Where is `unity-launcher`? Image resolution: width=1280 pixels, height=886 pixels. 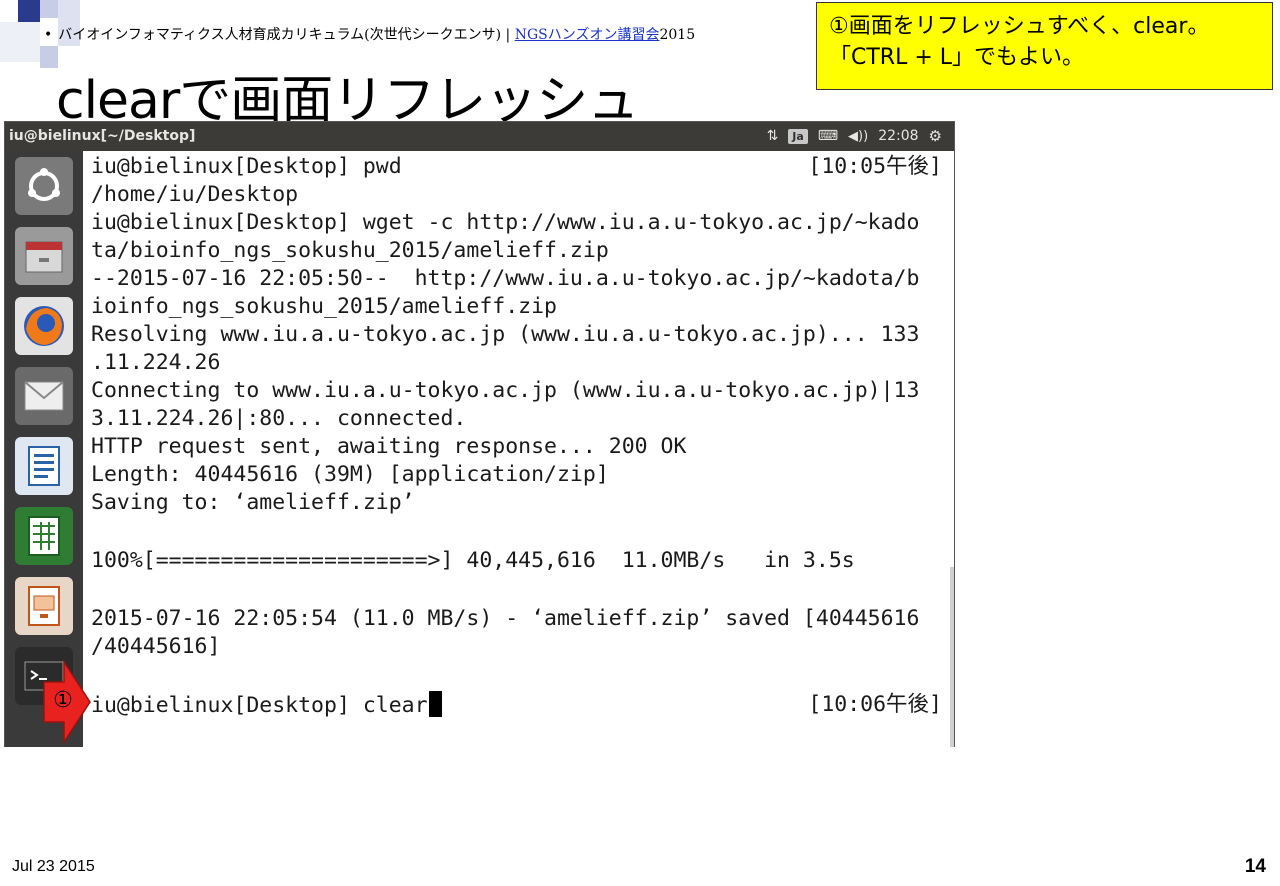 unity-launcher is located at coordinates (44, 449).